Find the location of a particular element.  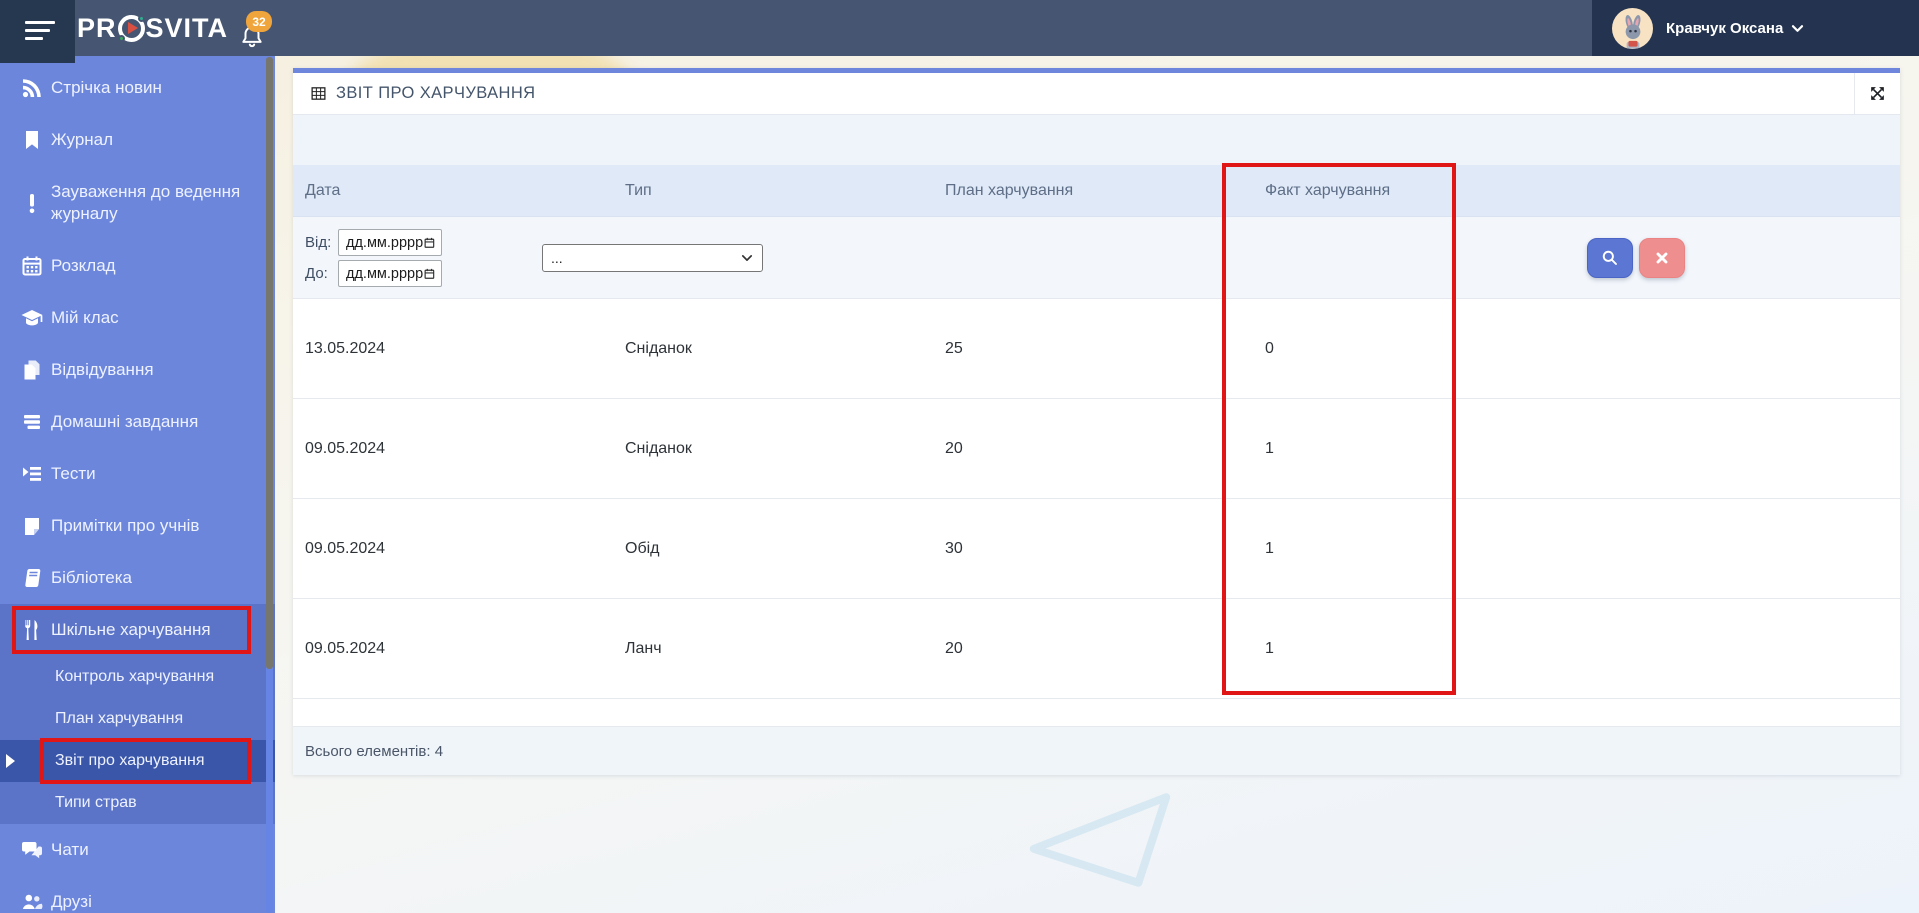

close-icon is located at coordinates (1662, 258).